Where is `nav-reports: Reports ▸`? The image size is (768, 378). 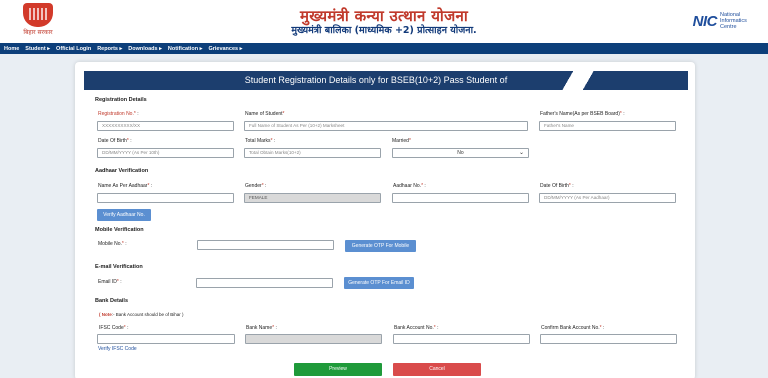
nav-reports: Reports ▸ is located at coordinates (109, 49).